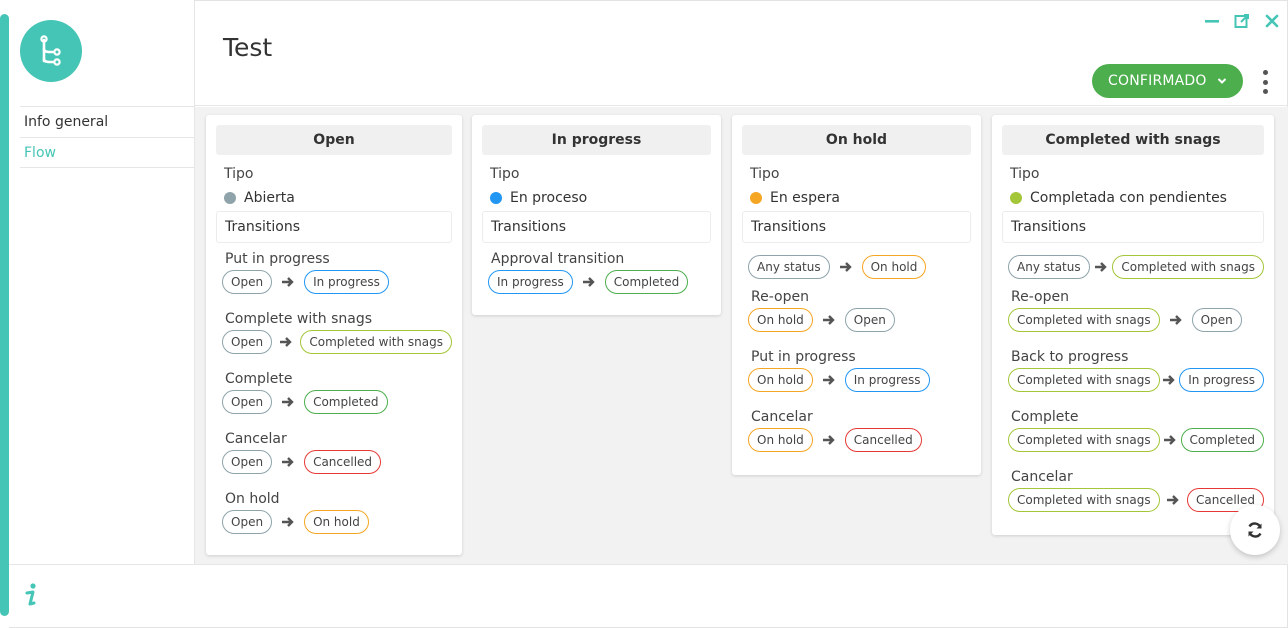 The image size is (1288, 628). Describe the element at coordinates (756, 198) in the screenshot. I see `status-dot` at that location.